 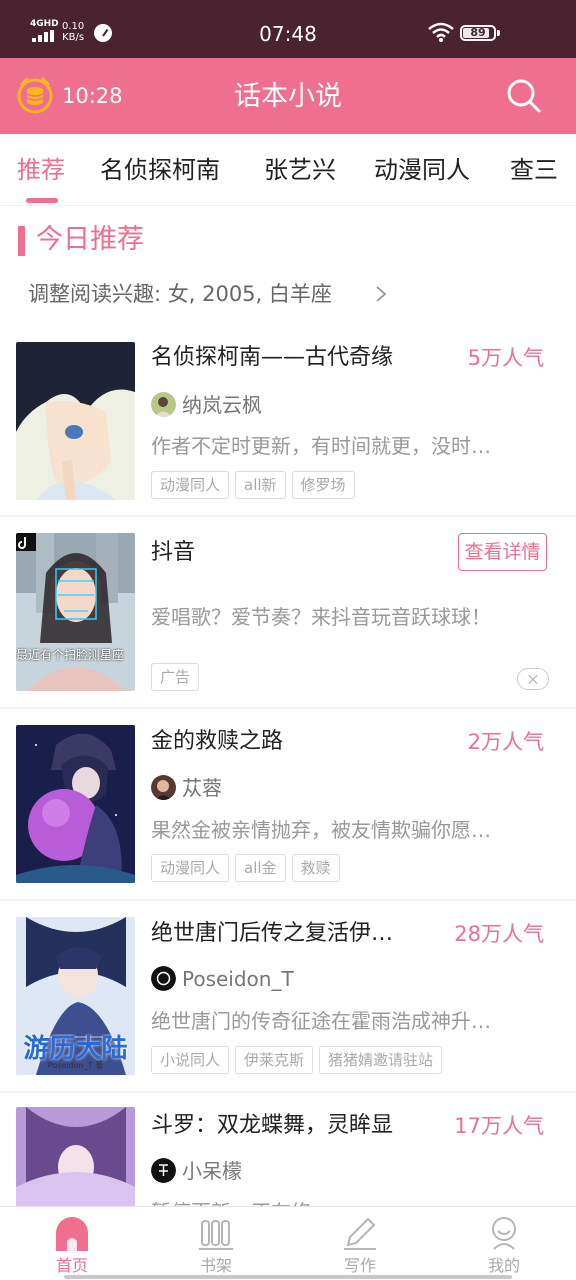 What do you see at coordinates (498, 33) in the screenshot?
I see `battery-tip` at bounding box center [498, 33].